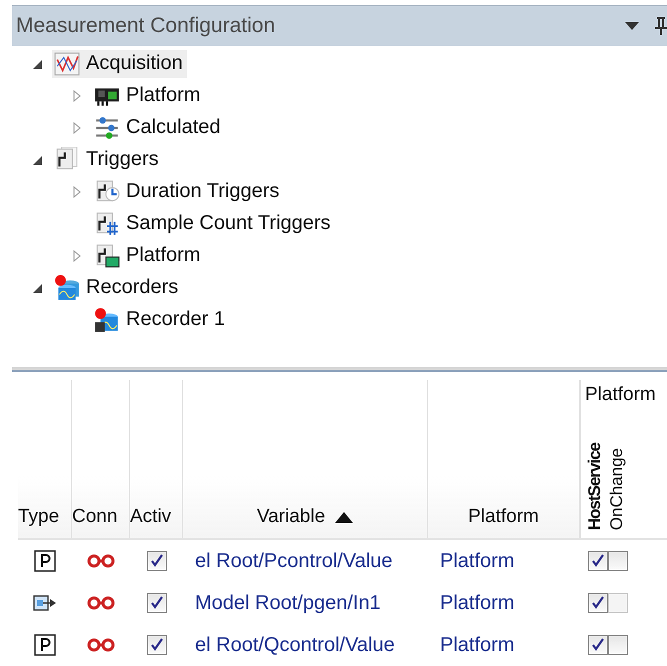  Describe the element at coordinates (295, 645) in the screenshot. I see `table-cell: el Root/Qcontrol/Value` at that location.